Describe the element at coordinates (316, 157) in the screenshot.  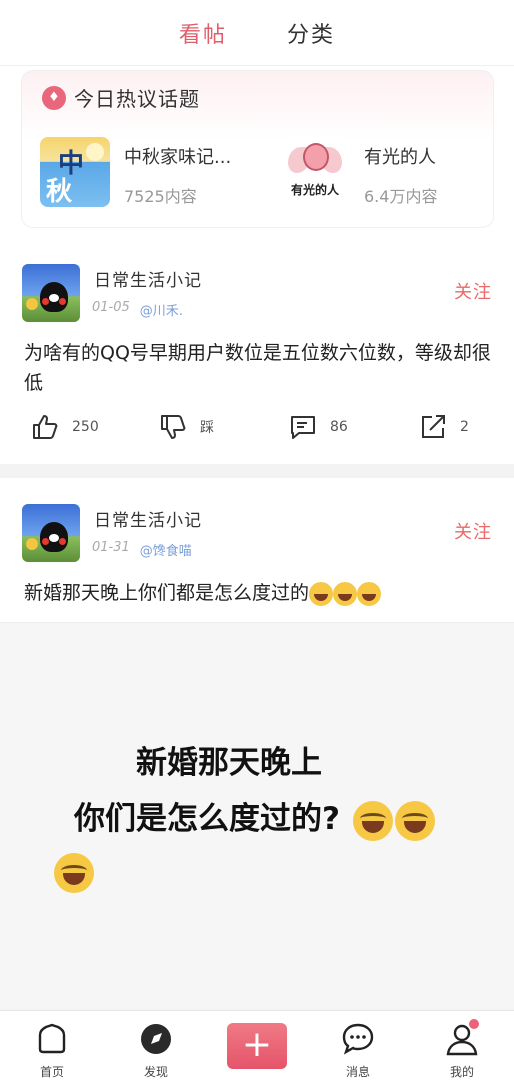
I see `mascot-icon` at that location.